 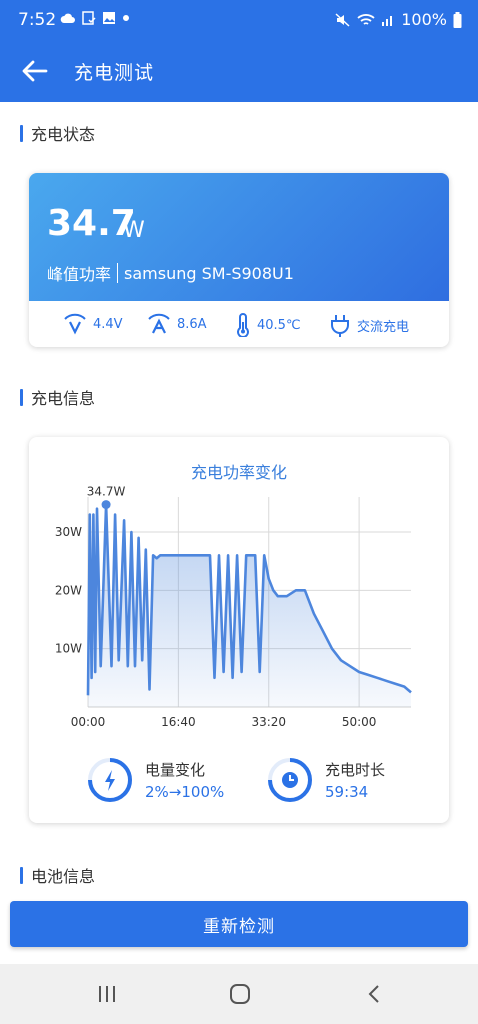 I want to click on x-tick-label: 16:40, so click(x=178, y=722).